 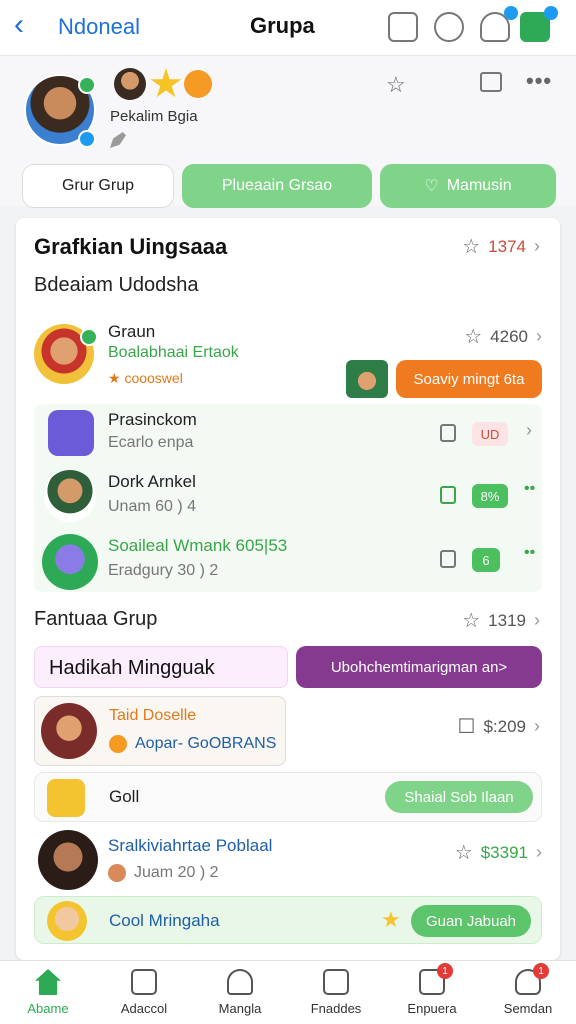 I want to click on row-subtitle: Ecarlo enpa, so click(x=151, y=442).